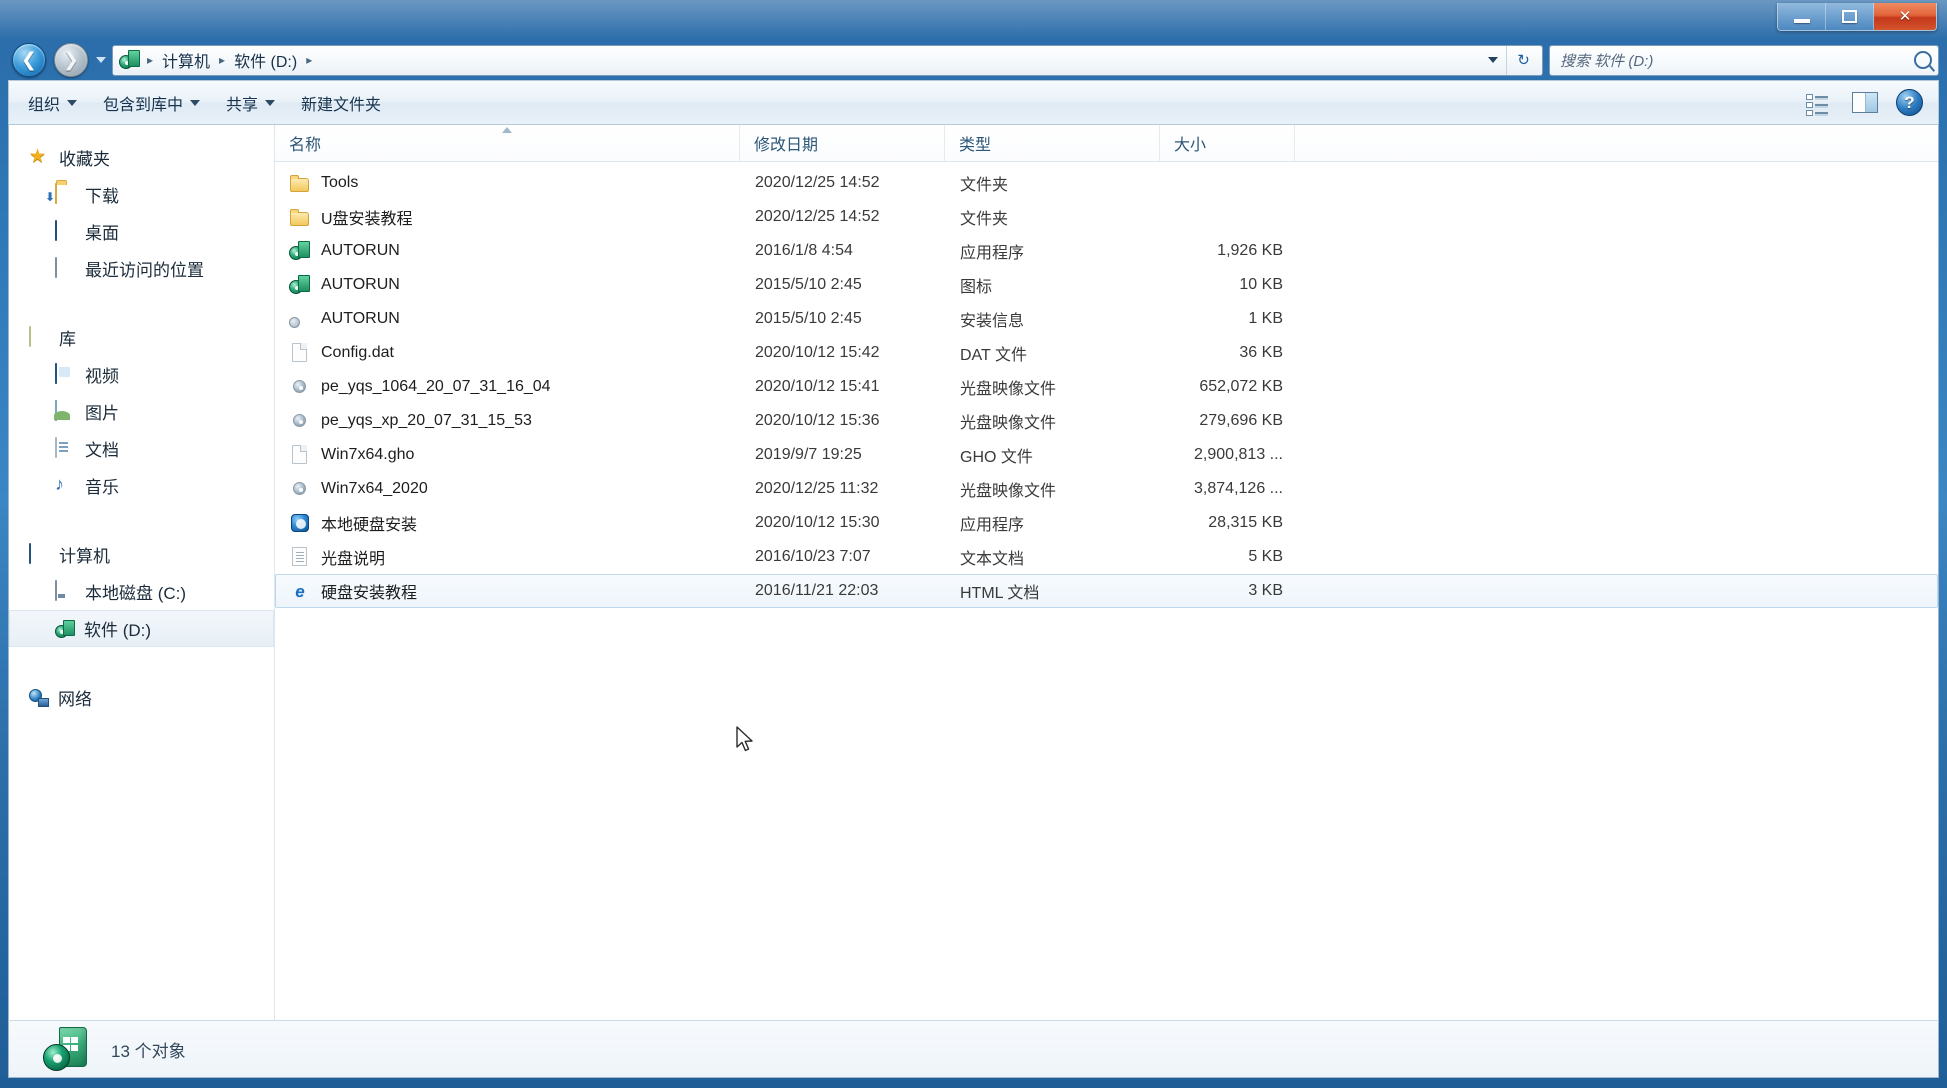 This screenshot has height=1088, width=1947. I want to click on share-button: 共享, so click(250, 103).